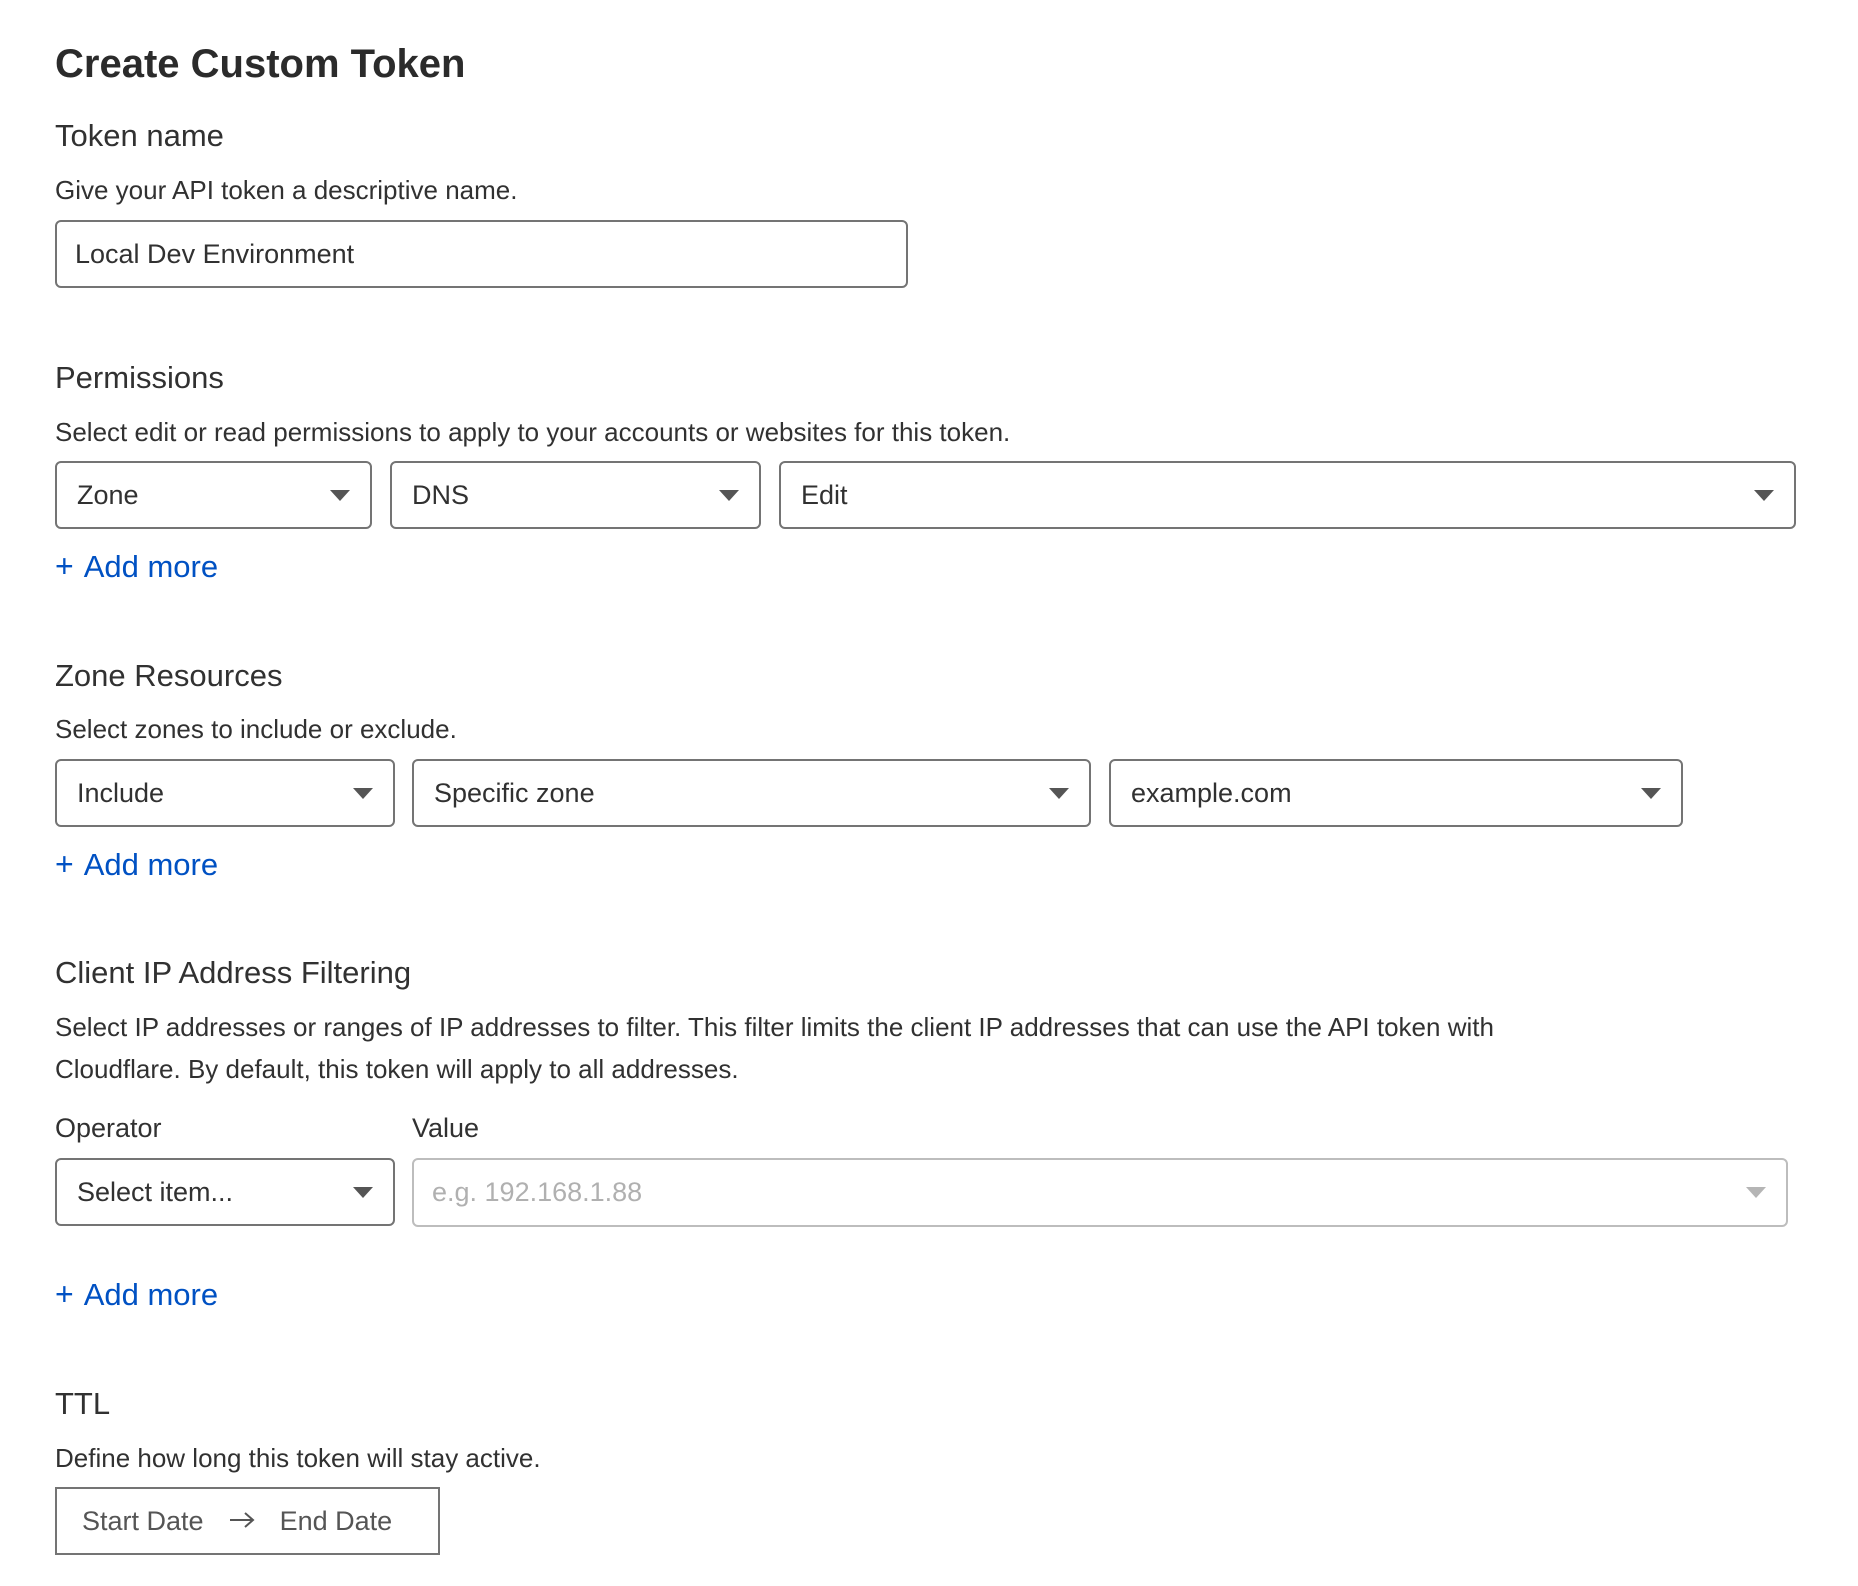 The image size is (1858, 1586). I want to click on value-label: Value, so click(446, 1128).